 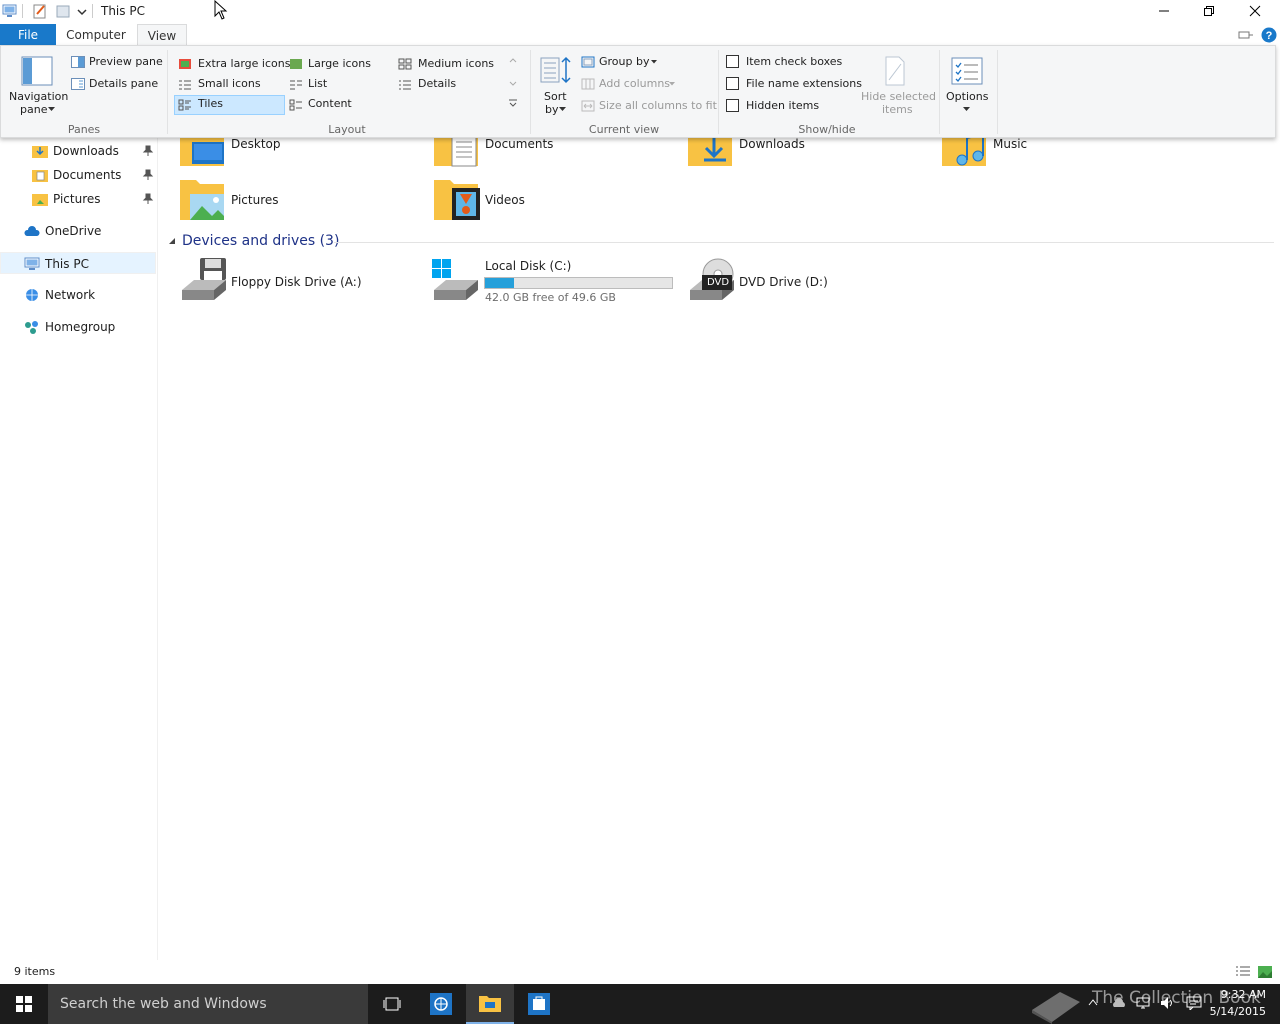 What do you see at coordinates (552, 201) in the screenshot?
I see `folder-tile-videos: Videos` at bounding box center [552, 201].